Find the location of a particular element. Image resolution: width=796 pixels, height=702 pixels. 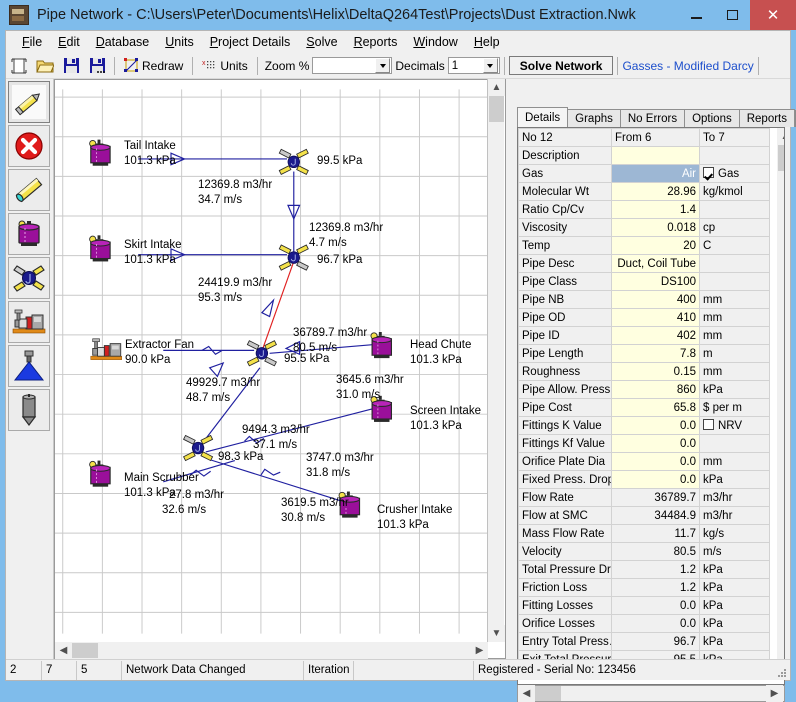

canvas-hscroll-thumb is located at coordinates (85, 650).